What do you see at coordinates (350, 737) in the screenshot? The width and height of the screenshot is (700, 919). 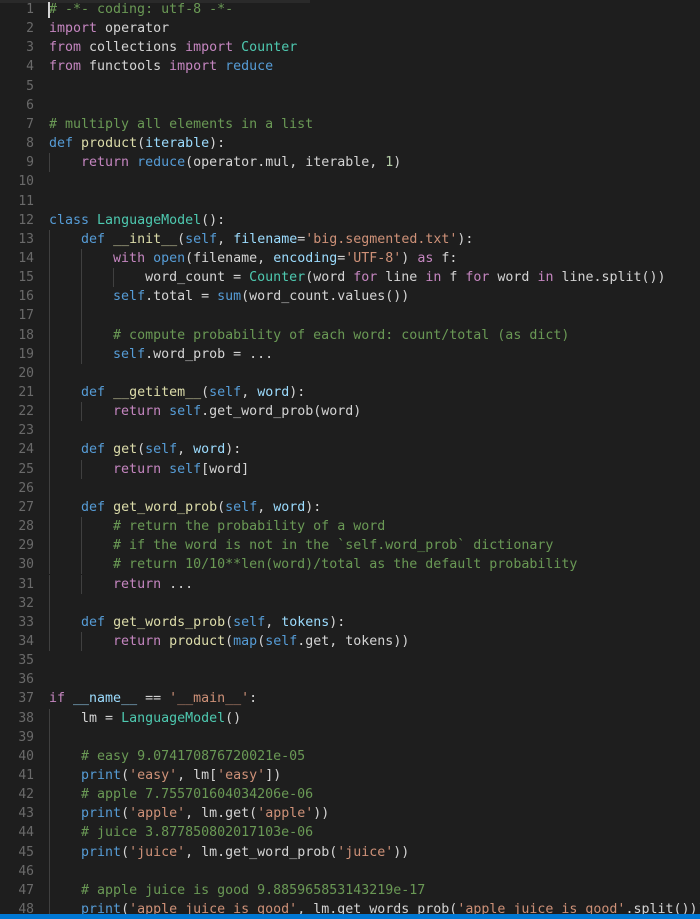 I see `code-line: 39` at bounding box center [350, 737].